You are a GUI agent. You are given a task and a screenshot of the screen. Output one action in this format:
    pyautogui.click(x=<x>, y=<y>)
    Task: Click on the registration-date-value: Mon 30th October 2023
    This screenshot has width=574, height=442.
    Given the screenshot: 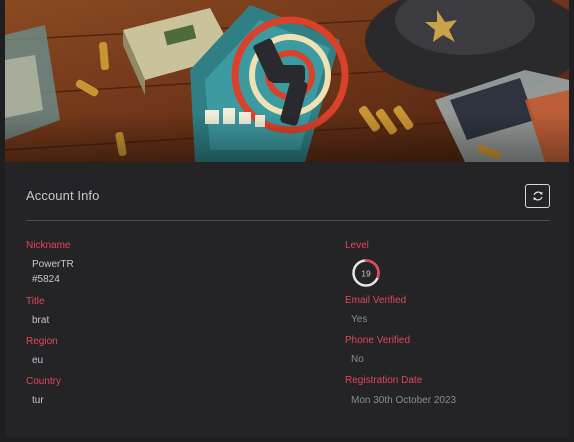 What is the action you would take?
    pyautogui.click(x=404, y=400)
    